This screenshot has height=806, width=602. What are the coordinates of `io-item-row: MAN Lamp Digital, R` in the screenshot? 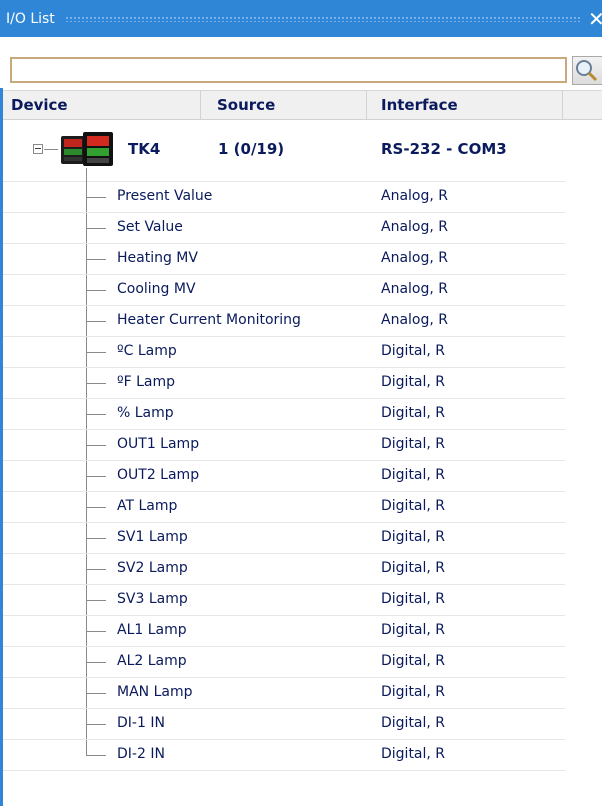 It's located at (284, 693).